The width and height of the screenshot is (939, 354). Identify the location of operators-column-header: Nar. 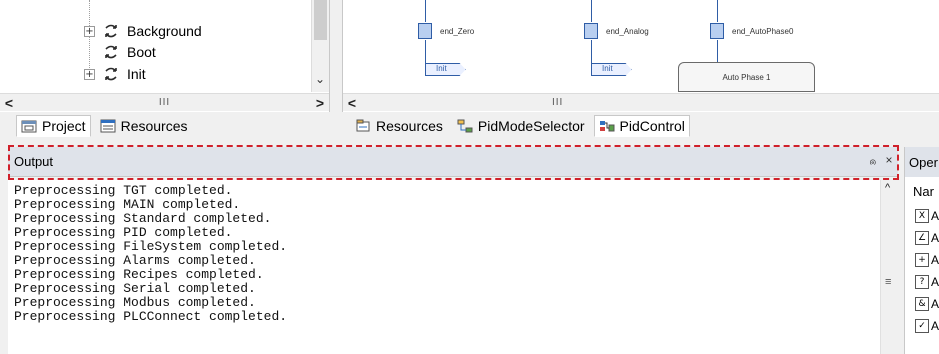
(923, 191).